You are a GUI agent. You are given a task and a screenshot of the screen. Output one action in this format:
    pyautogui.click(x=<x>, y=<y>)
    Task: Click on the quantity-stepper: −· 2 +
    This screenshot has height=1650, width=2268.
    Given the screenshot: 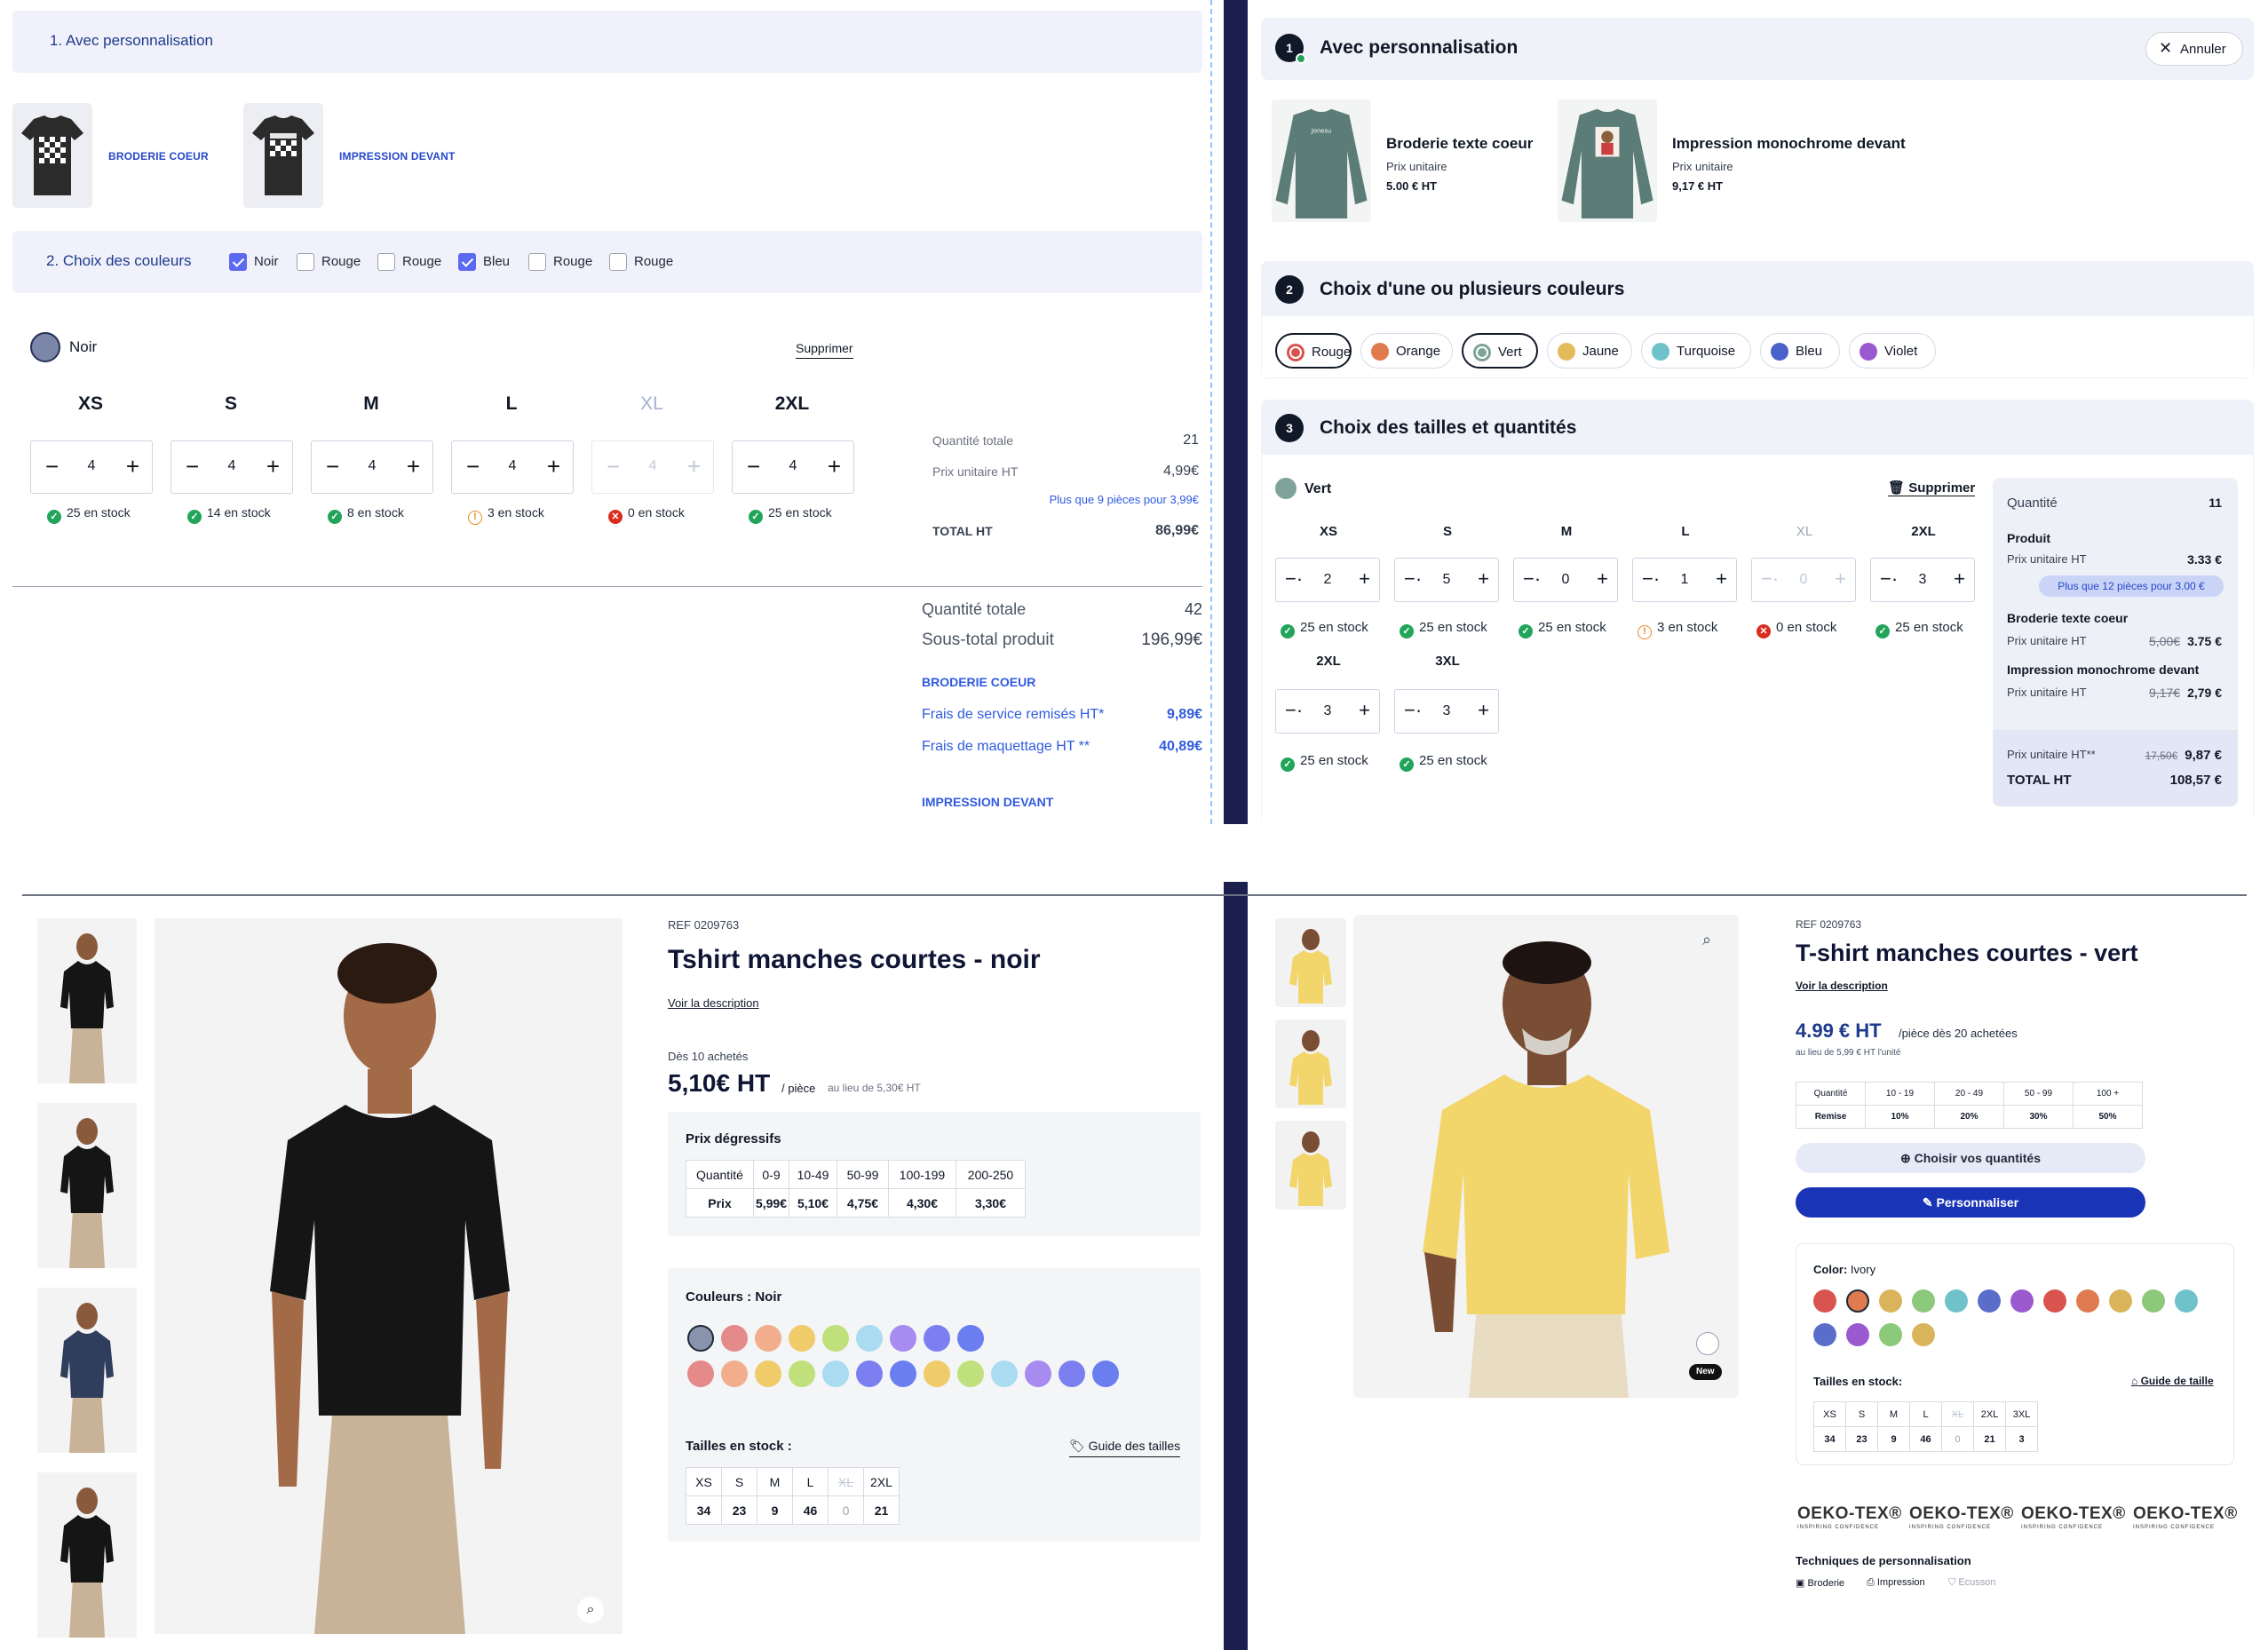 What is the action you would take?
    pyautogui.click(x=1328, y=580)
    